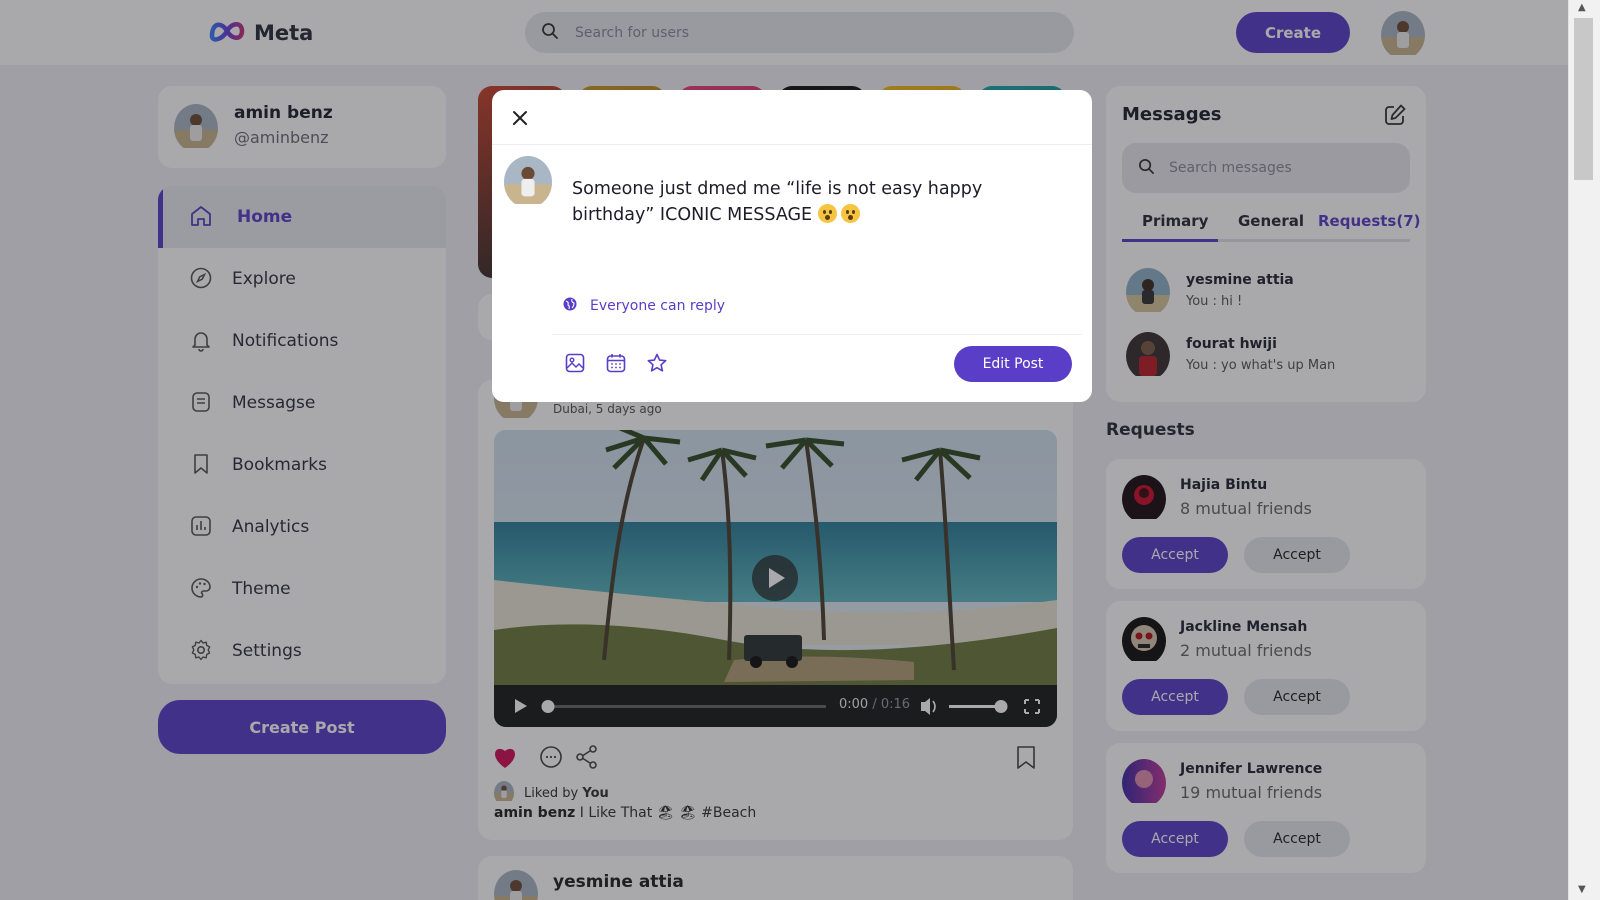 This screenshot has width=1600, height=900. I want to click on modal-divider, so click(817, 334).